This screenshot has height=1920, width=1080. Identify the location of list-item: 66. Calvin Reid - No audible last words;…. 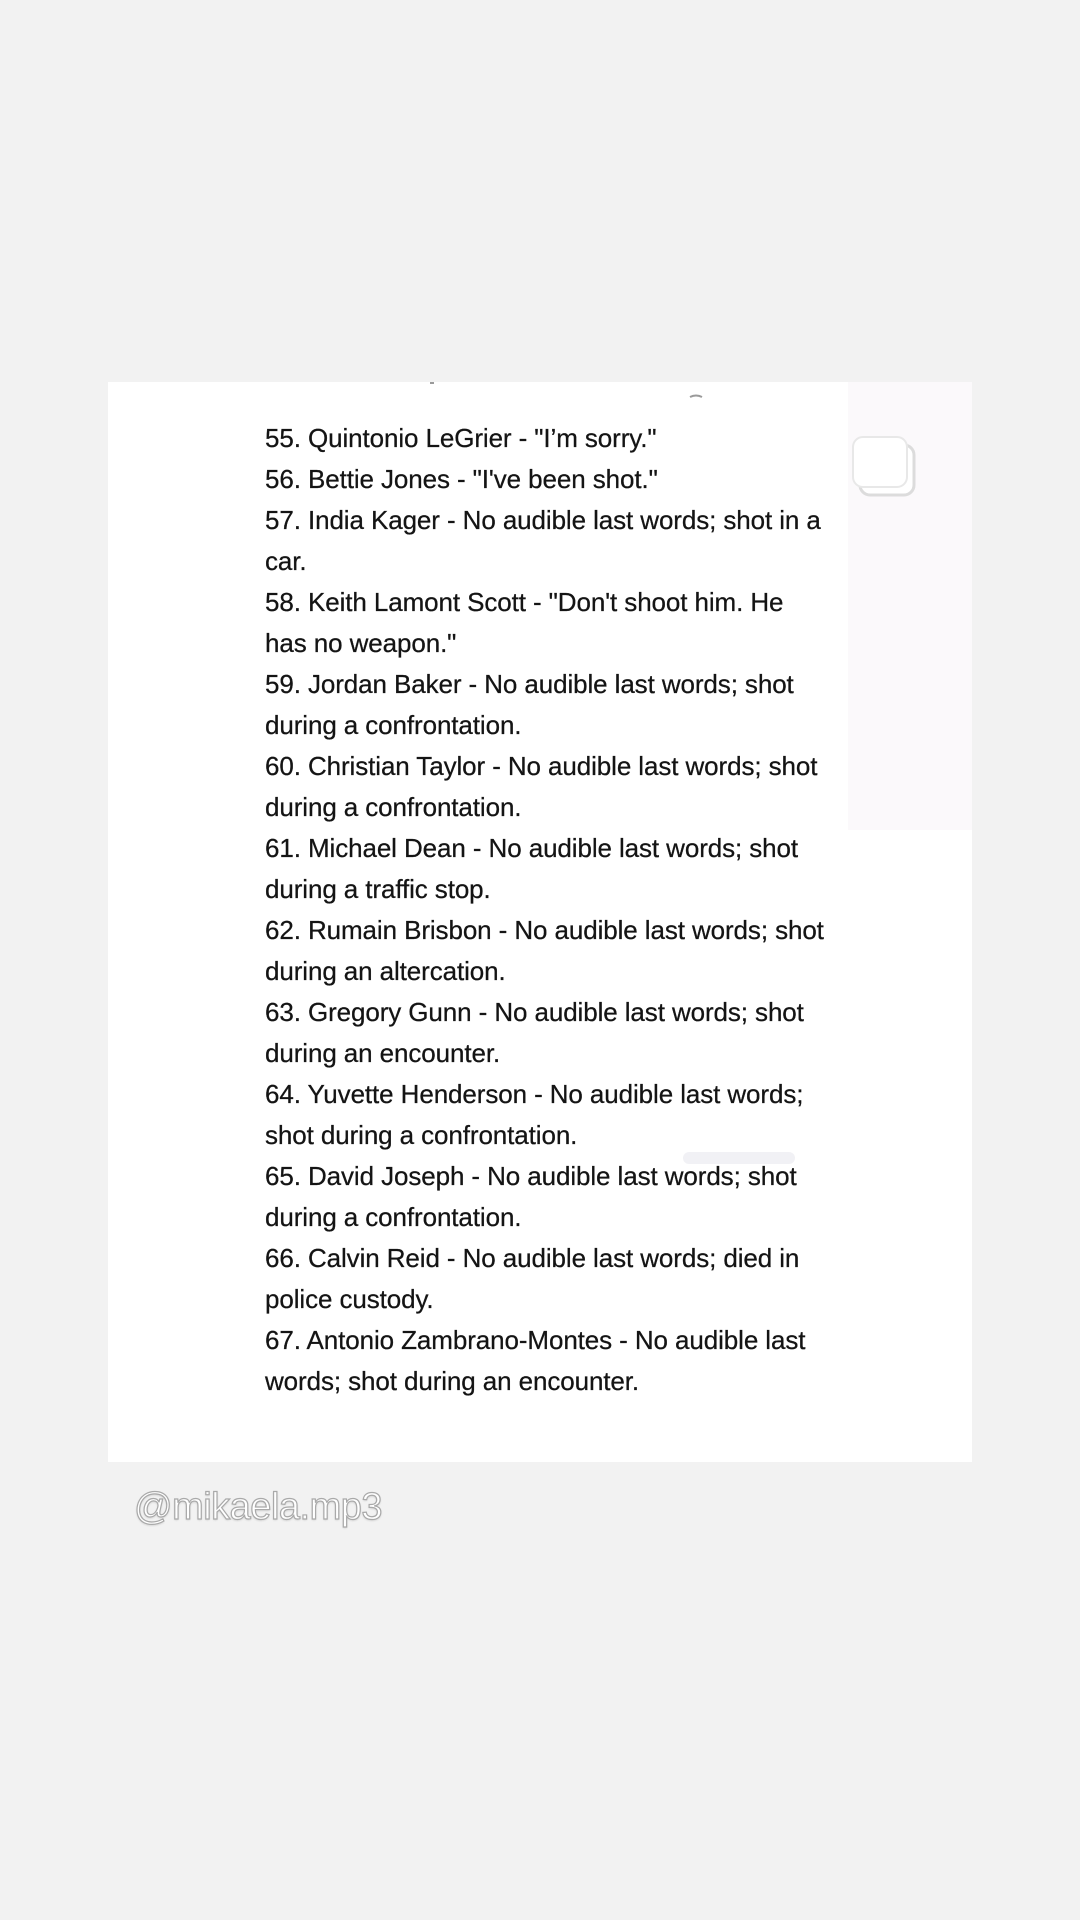
(532, 1278).